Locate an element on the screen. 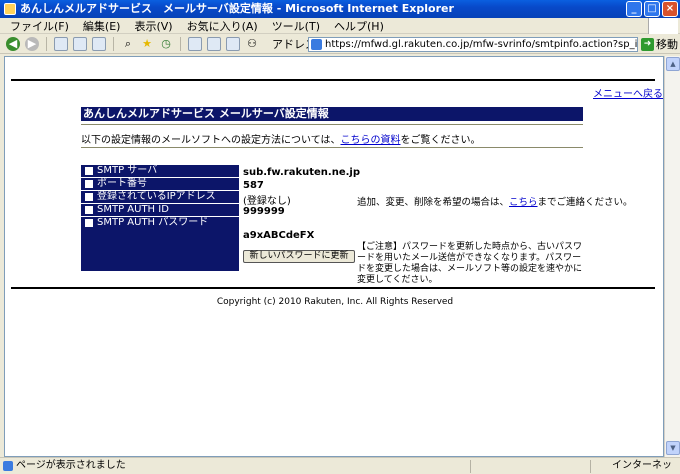 The height and width of the screenshot is (474, 680). maximize-button: □ is located at coordinates (652, 9).